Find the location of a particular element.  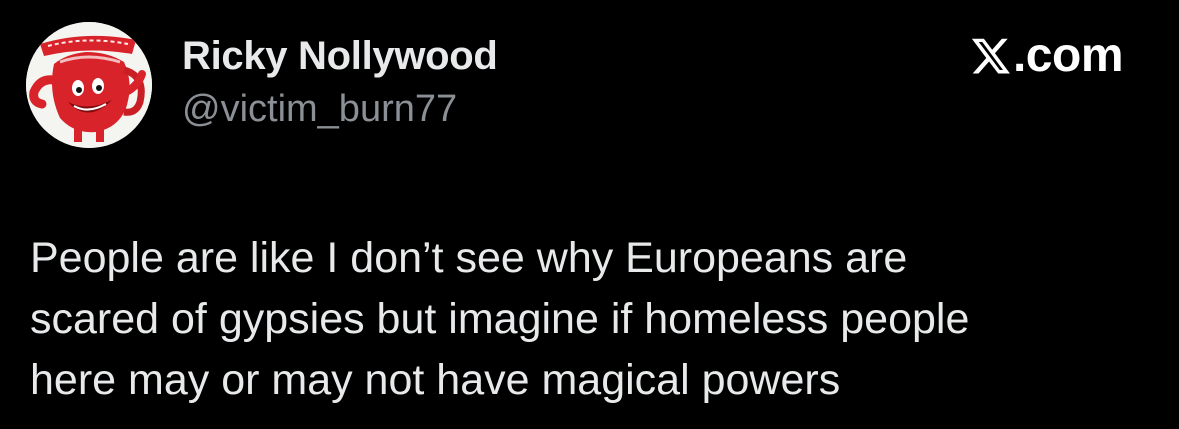

author-display-name: Ricky Nollywood is located at coordinates (340, 56).